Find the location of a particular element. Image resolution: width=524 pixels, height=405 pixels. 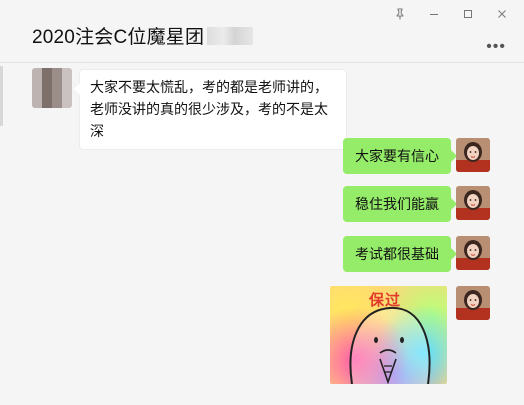

sidebar-edge is located at coordinates (1, 96).